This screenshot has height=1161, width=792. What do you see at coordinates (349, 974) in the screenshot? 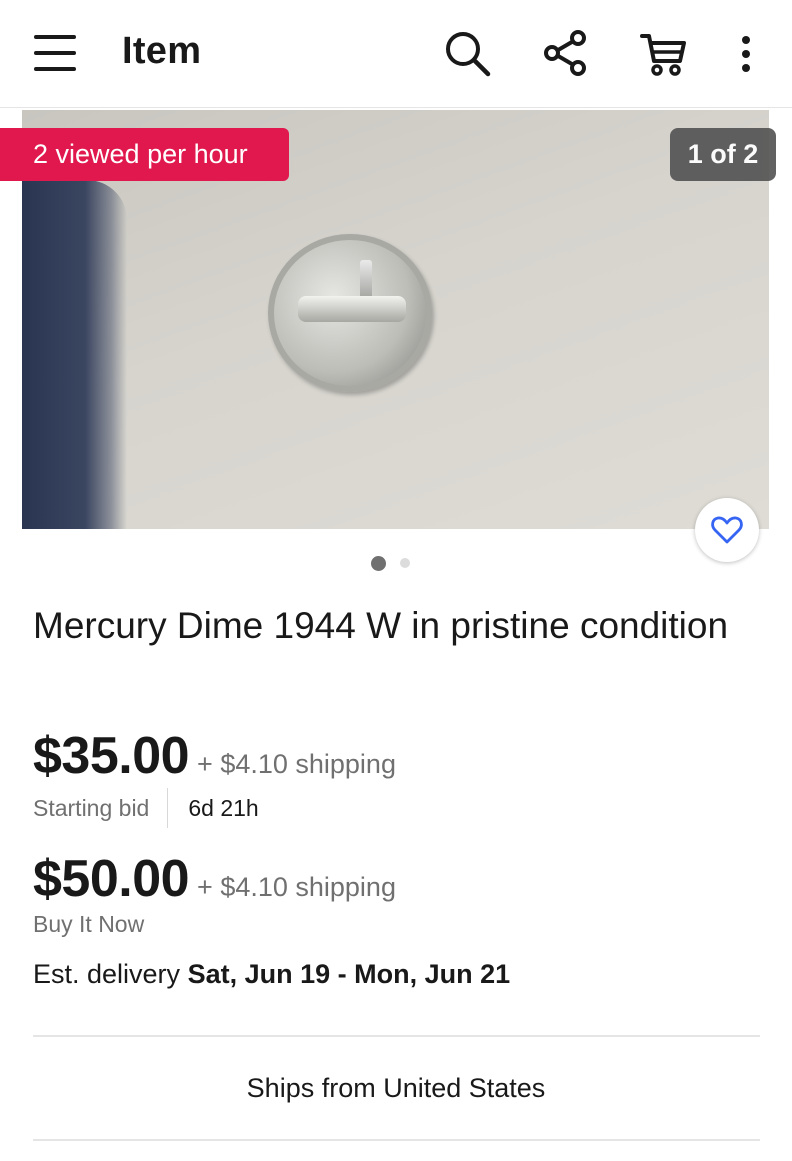
I see `delivery-dates: Sat, Jun 19 - Mon, Jun 21` at bounding box center [349, 974].